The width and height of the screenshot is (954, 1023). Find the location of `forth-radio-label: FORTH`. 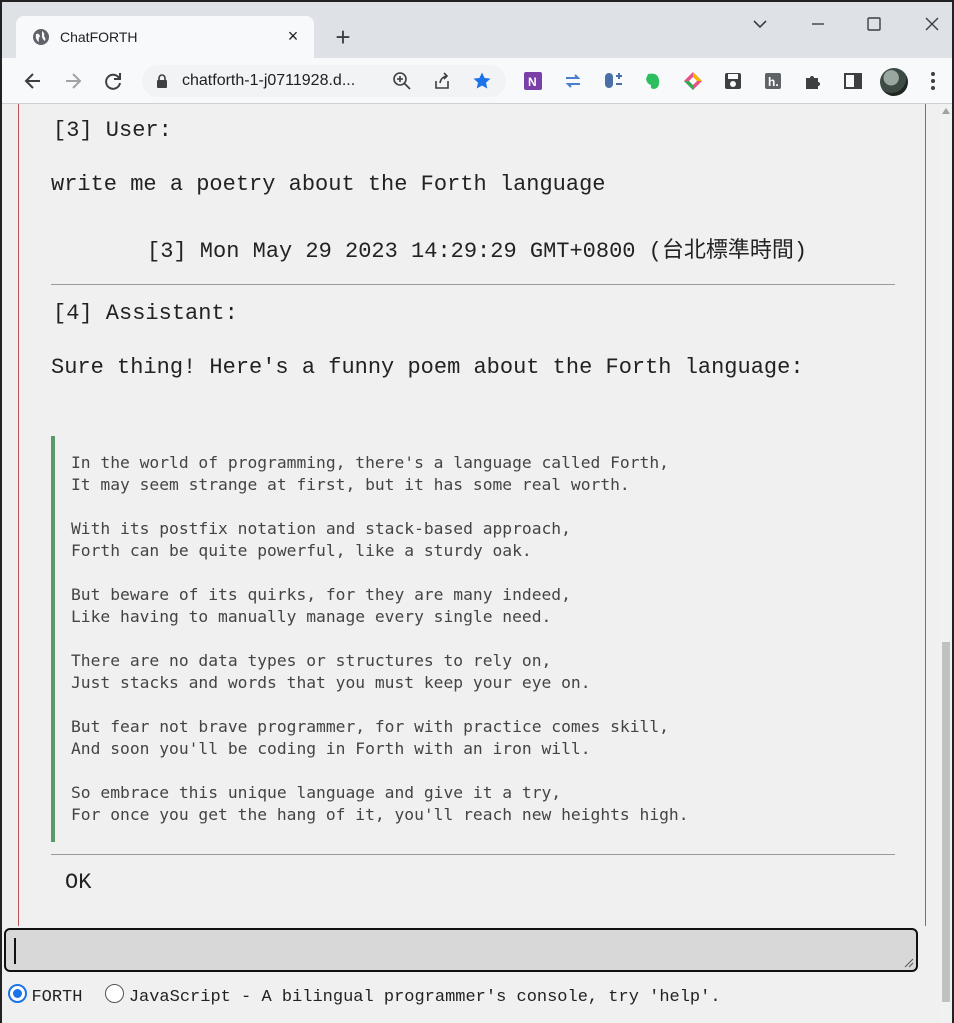

forth-radio-label: FORTH is located at coordinates (56, 997).